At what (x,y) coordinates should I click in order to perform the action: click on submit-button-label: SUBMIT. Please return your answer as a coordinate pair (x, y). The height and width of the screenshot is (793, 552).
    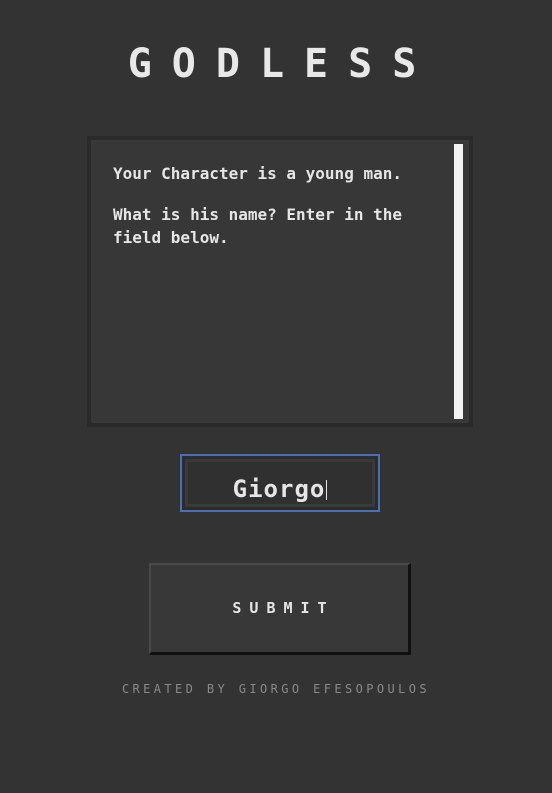
    Looking at the image, I should click on (283, 608).